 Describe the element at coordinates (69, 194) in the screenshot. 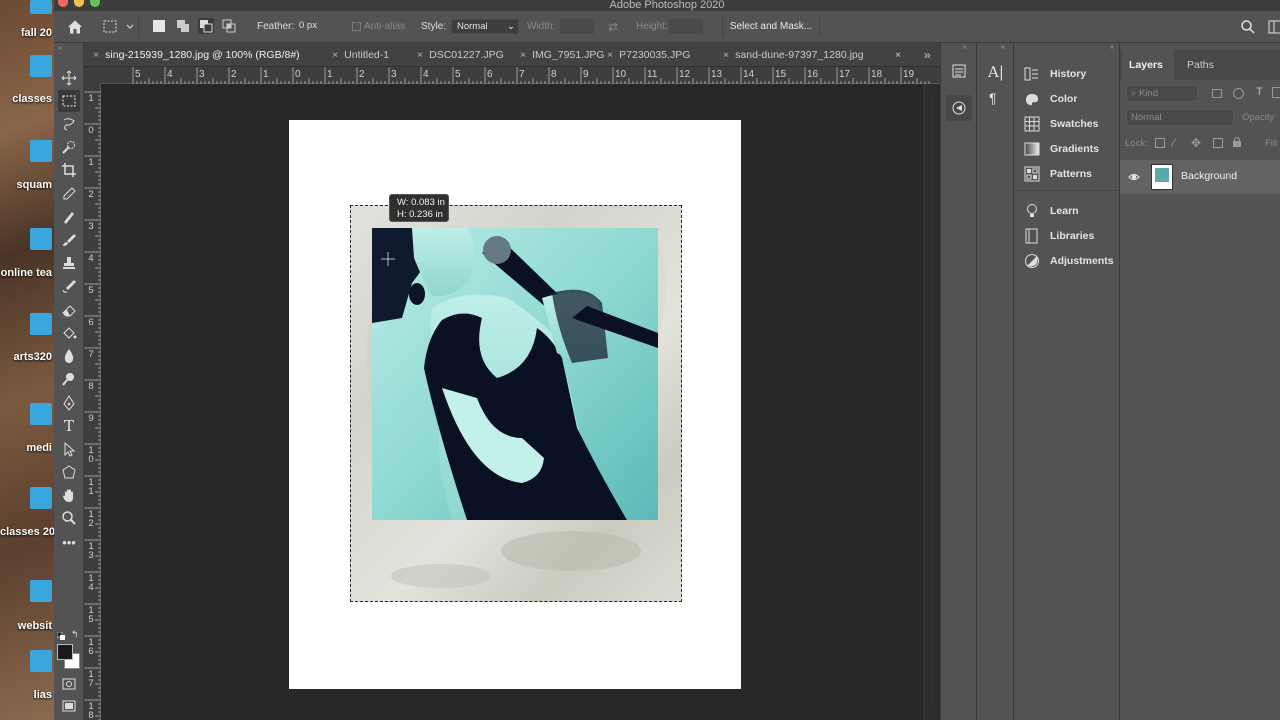

I see `eyedropper-tool-icon` at that location.